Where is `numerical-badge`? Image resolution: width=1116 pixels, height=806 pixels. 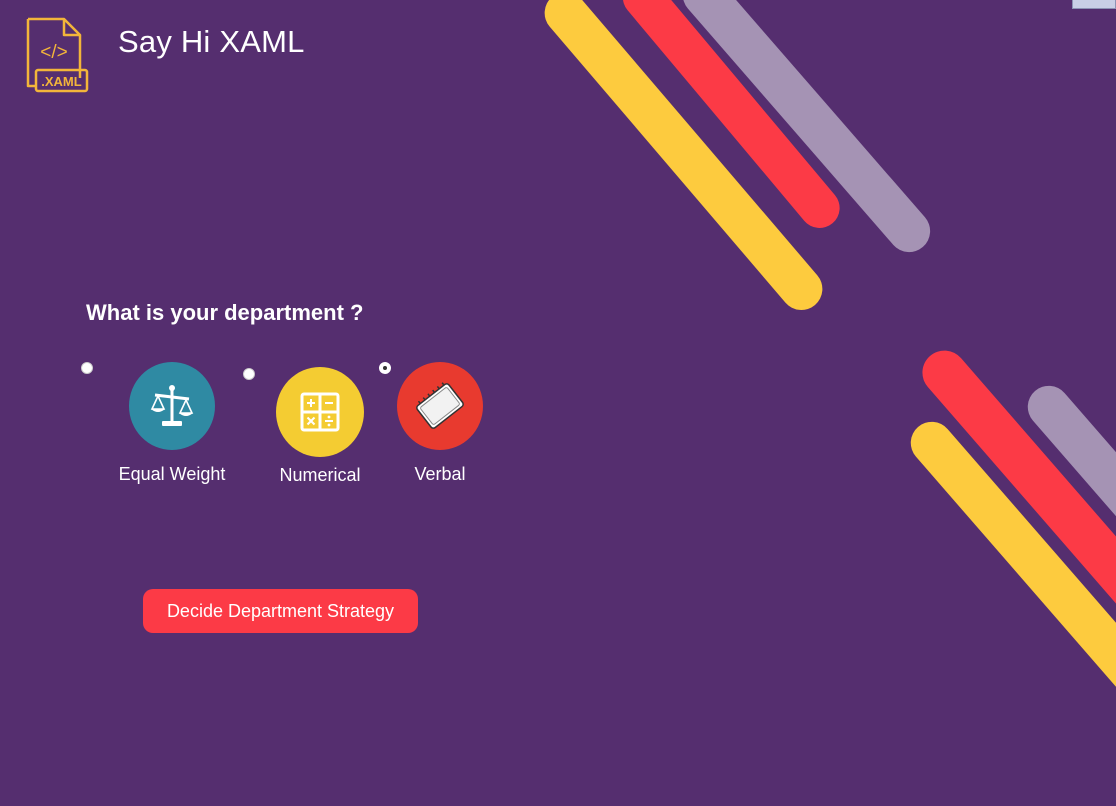
numerical-badge is located at coordinates (320, 412).